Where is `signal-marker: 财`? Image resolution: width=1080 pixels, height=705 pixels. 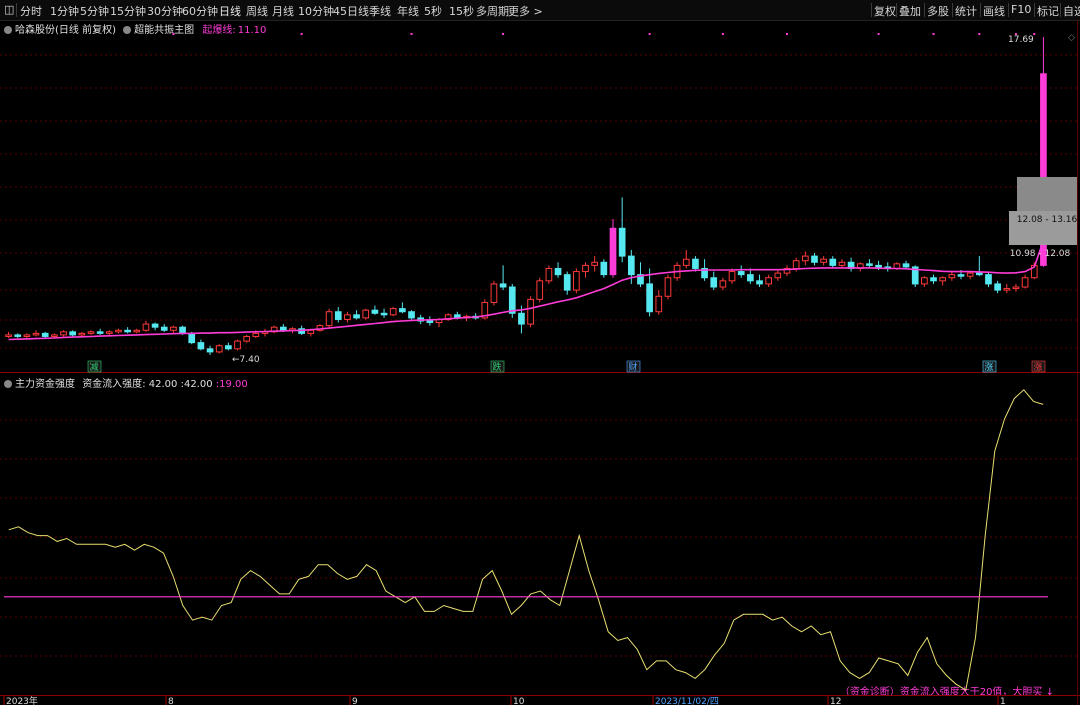
signal-marker: 财 is located at coordinates (632, 367).